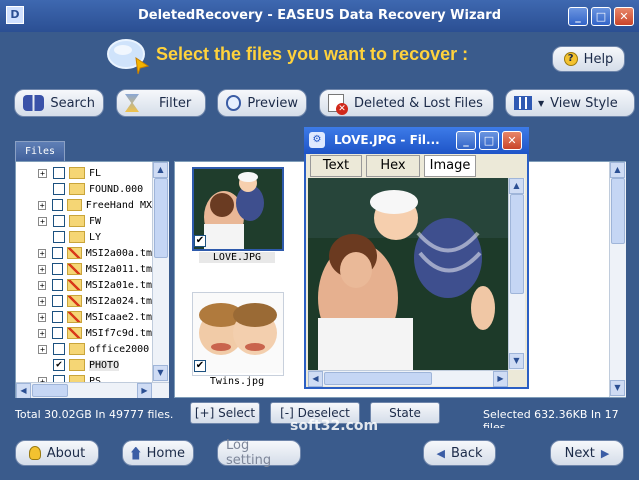  I want to click on tree-item: + FW, so click(84, 221).